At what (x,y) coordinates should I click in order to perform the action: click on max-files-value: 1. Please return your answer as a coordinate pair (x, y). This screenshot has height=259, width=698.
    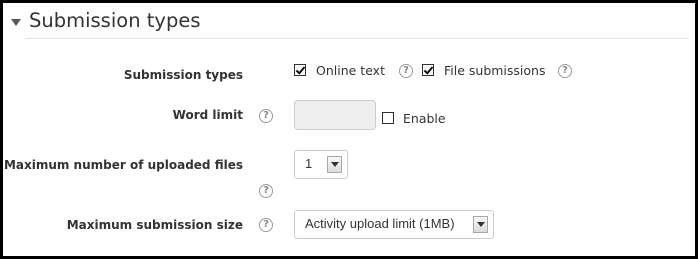
    Looking at the image, I should click on (309, 163).